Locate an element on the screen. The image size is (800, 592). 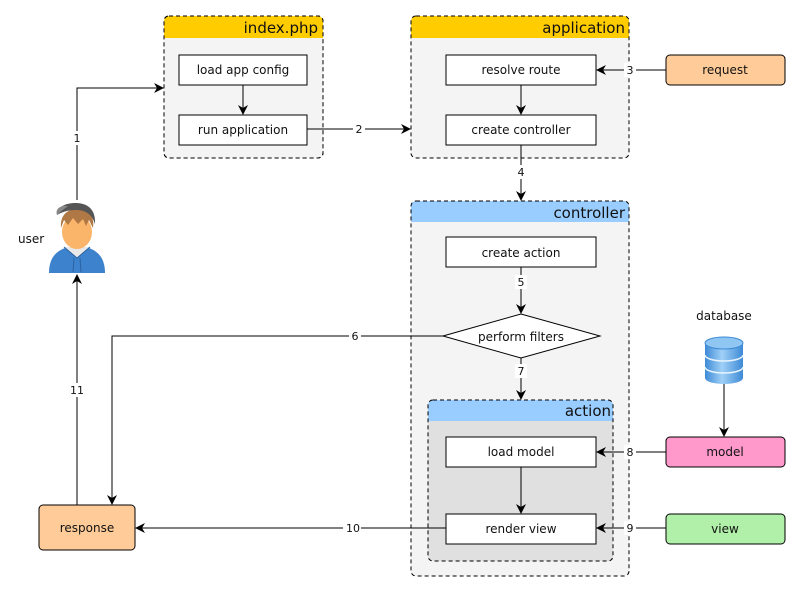
svg-text: 7 is located at coordinates (521, 371).